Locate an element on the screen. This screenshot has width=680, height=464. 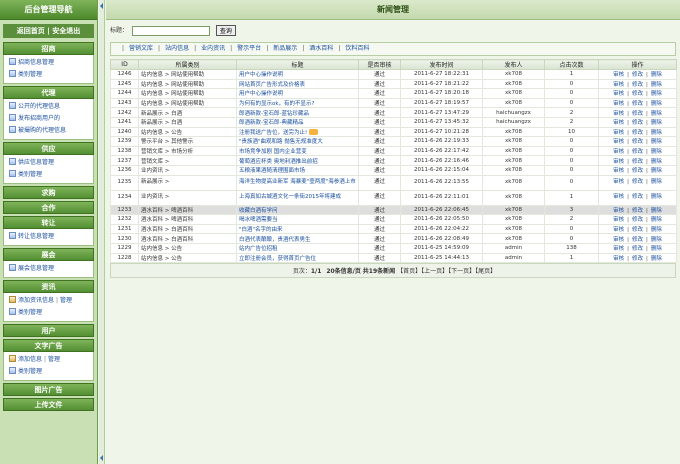
sidebar-splitter is located at coordinates (102, 232).